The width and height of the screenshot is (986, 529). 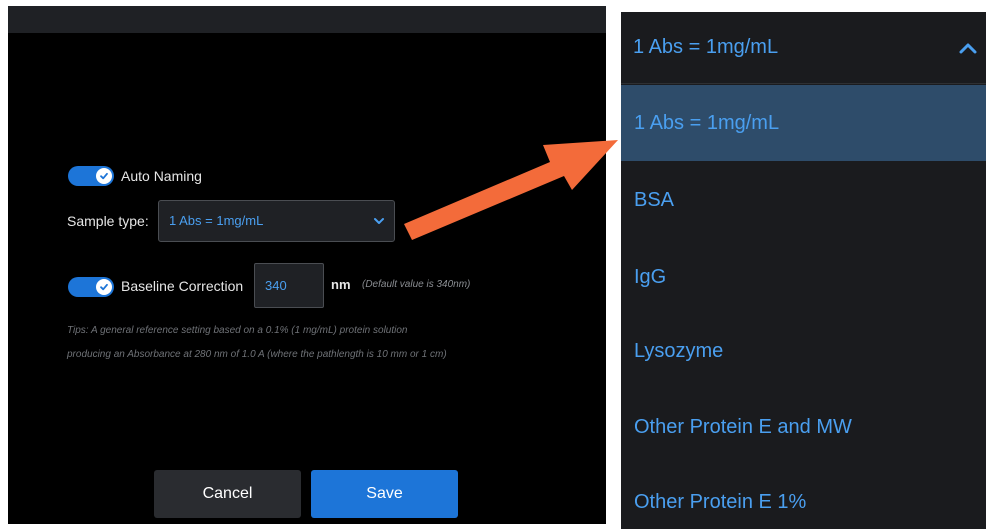 What do you see at coordinates (276, 221) in the screenshot?
I see `sample-type-select: 1 Abs = 1mg/mL` at bounding box center [276, 221].